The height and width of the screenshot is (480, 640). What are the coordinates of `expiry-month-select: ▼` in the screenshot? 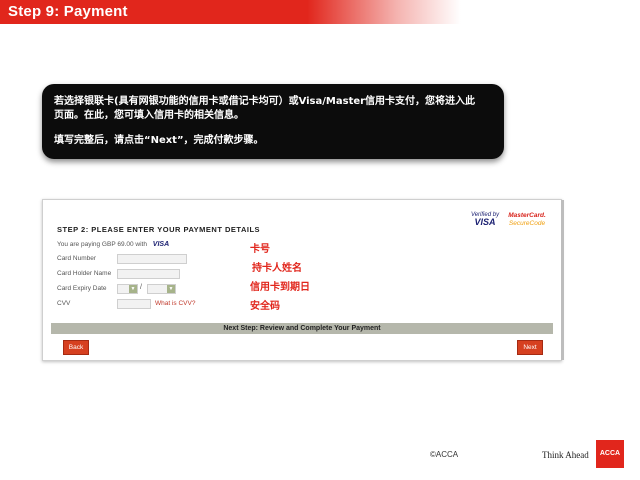 It's located at (127, 289).